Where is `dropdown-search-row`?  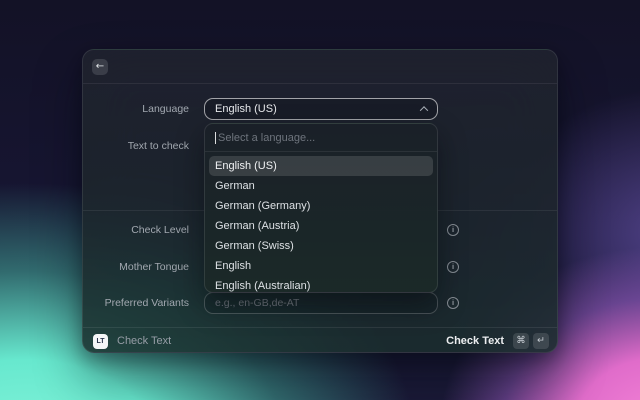
dropdown-search-row is located at coordinates (321, 137).